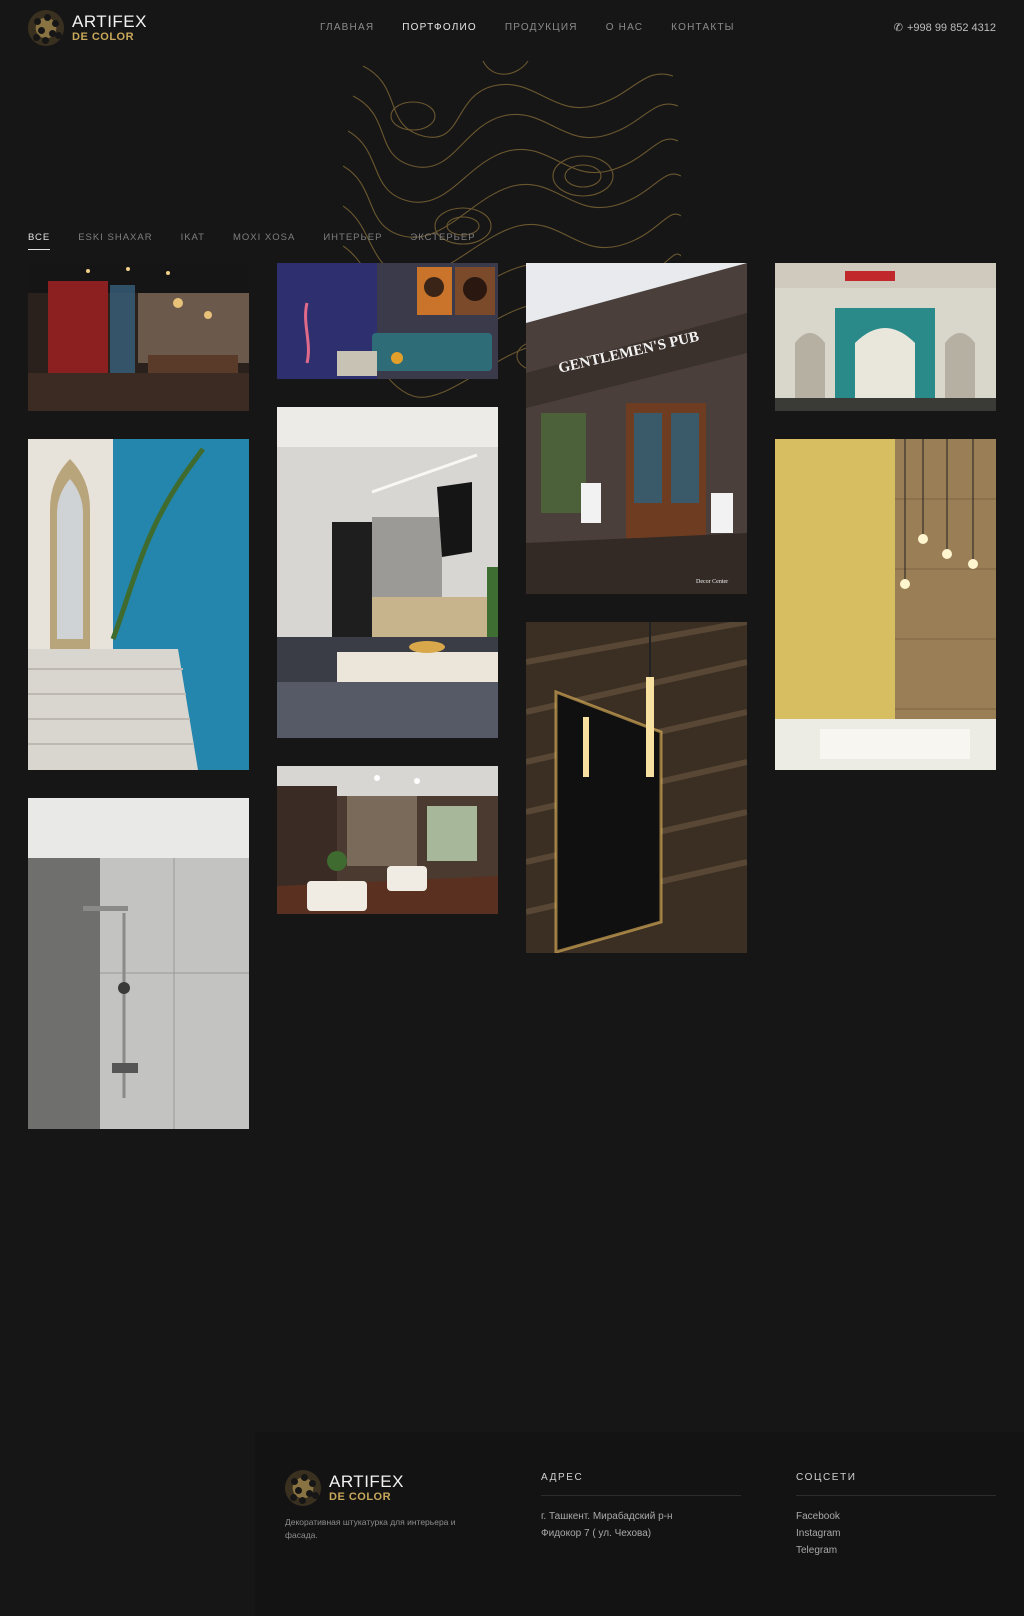 This screenshot has width=1024, height=1616. What do you see at coordinates (898, 28) in the screenshot?
I see `phone-icon: ✆` at bounding box center [898, 28].